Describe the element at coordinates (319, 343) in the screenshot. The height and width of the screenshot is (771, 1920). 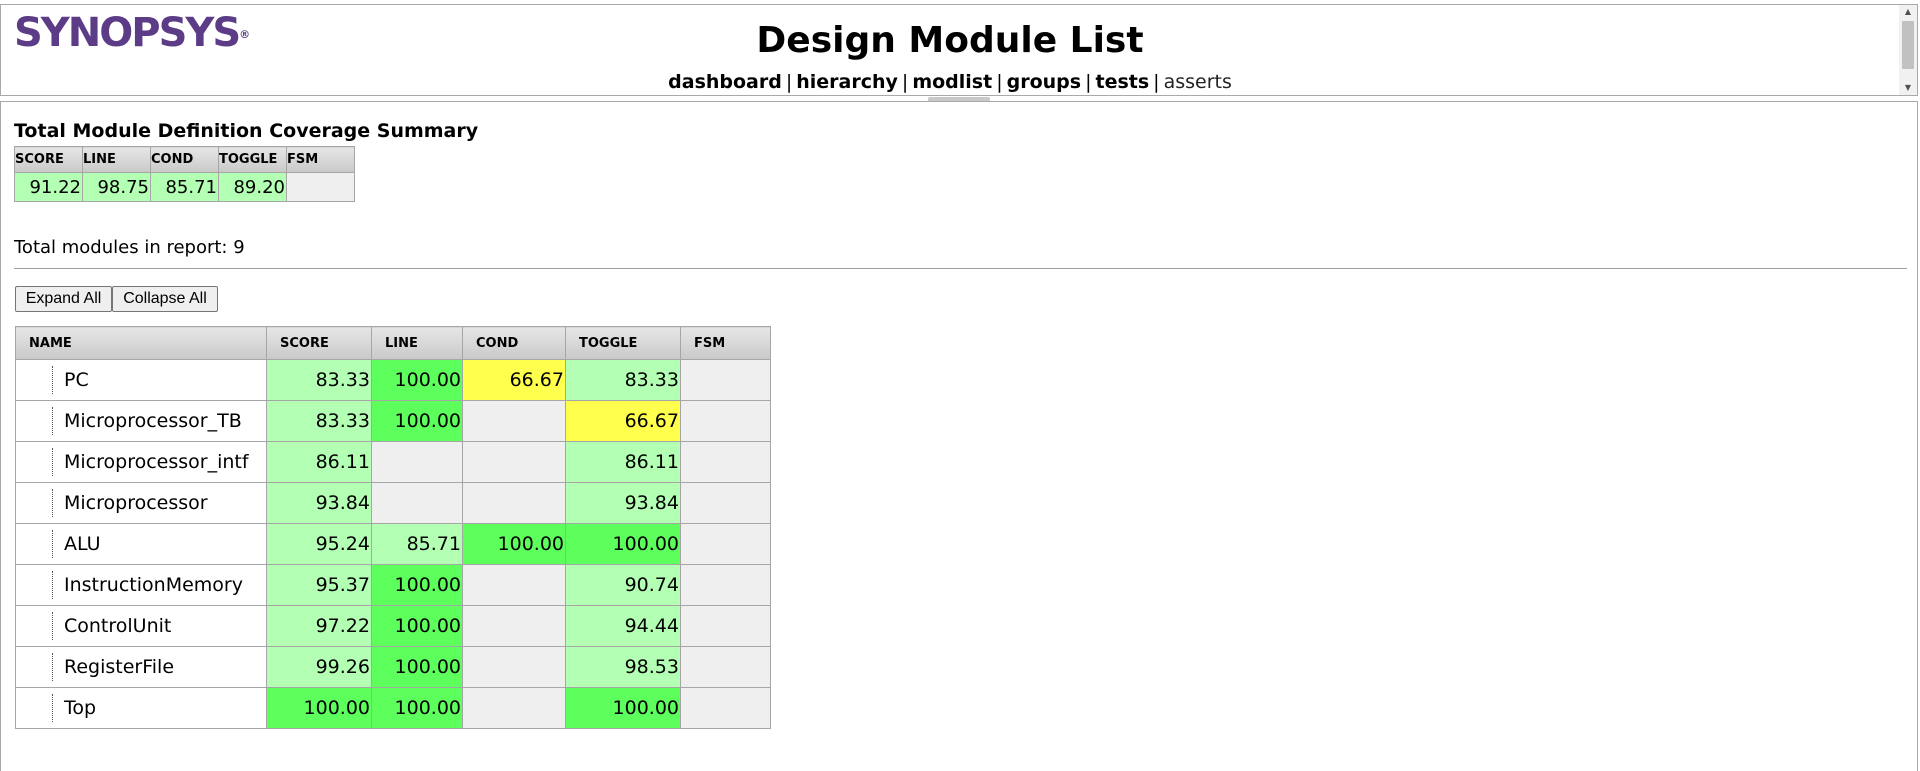
I see `column-header-score: SCORE` at that location.